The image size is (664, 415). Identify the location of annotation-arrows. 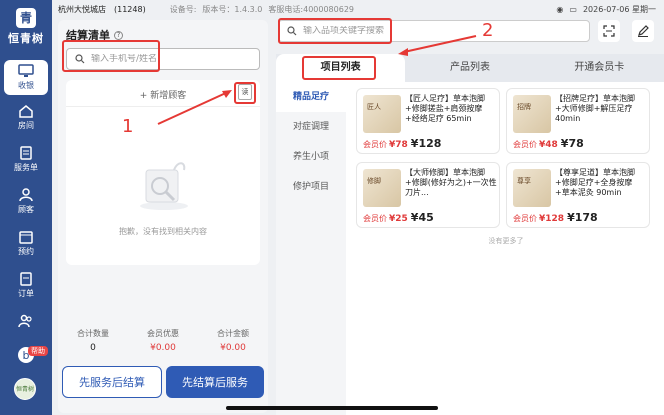
(317, 80).